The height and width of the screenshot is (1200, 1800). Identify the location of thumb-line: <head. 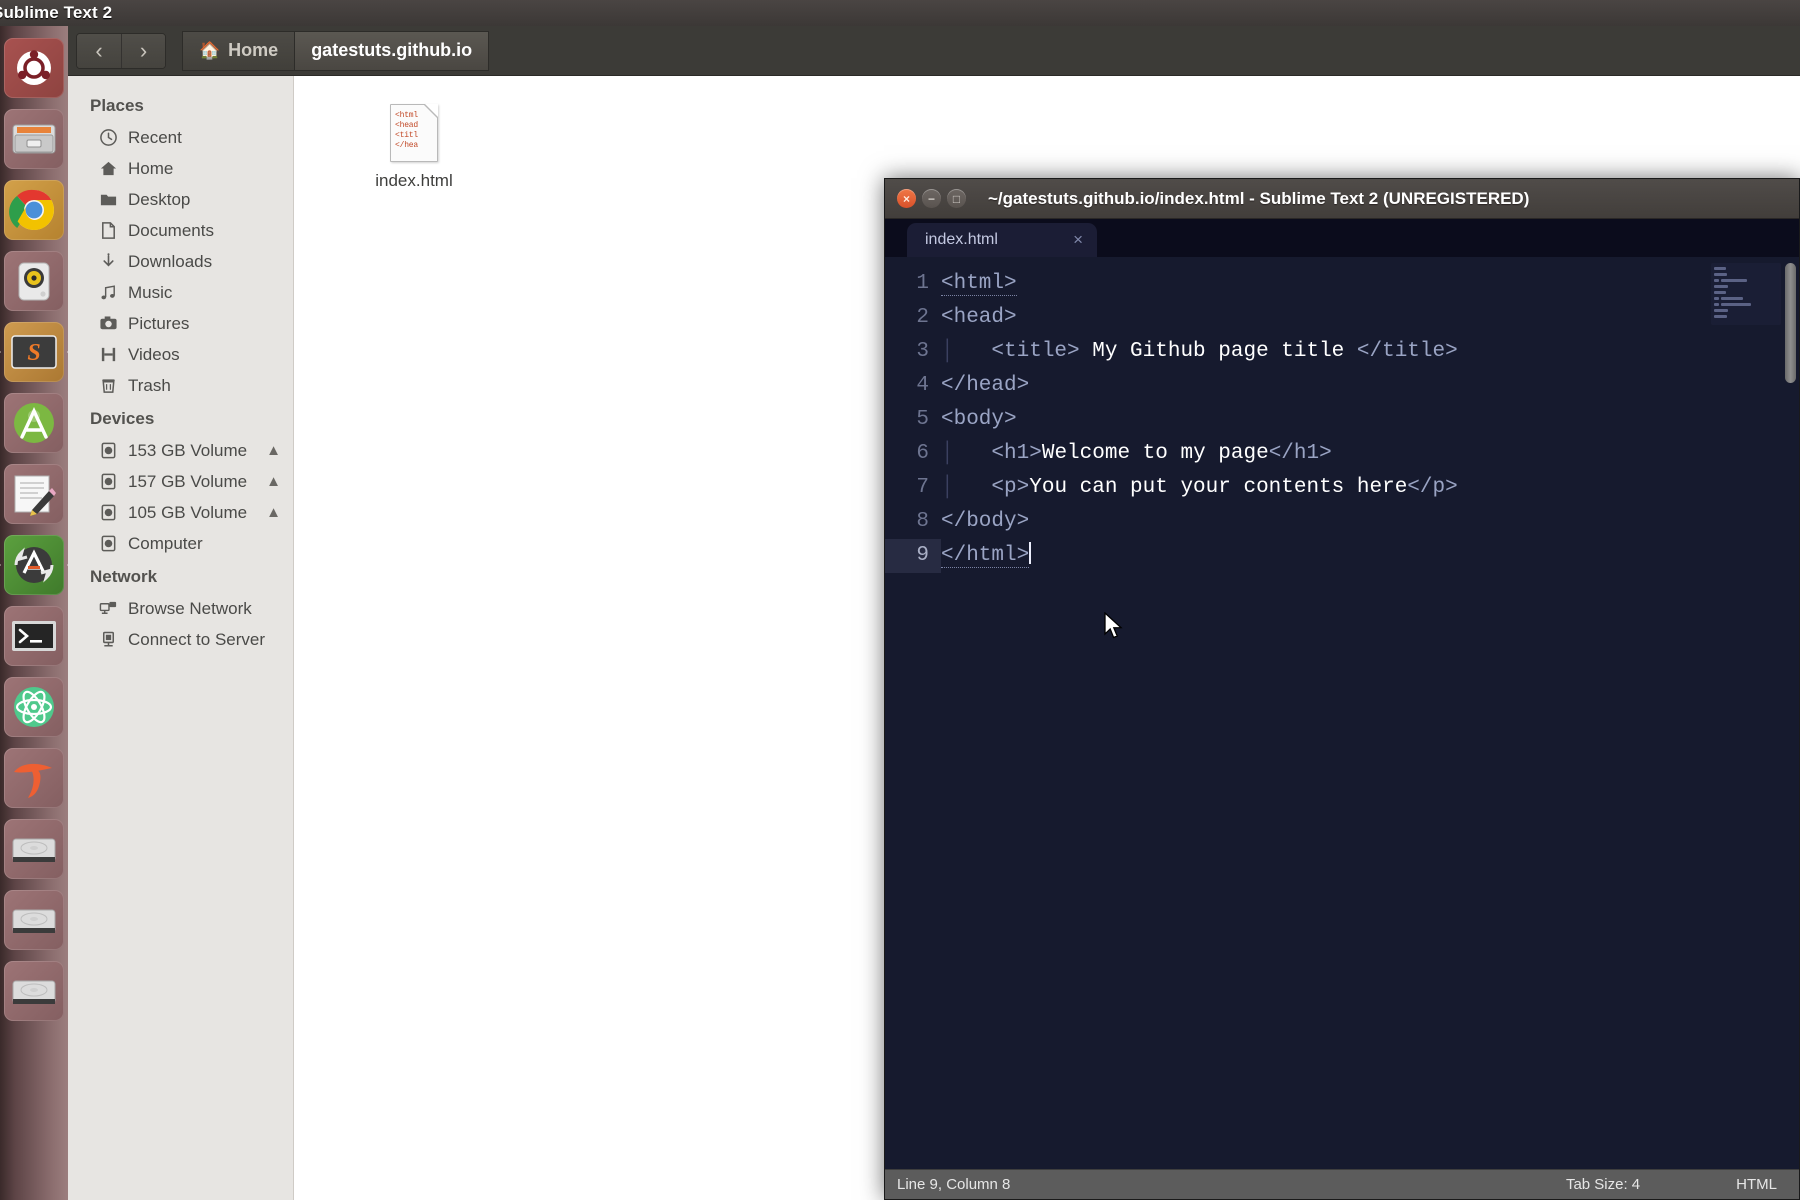
(407, 125).